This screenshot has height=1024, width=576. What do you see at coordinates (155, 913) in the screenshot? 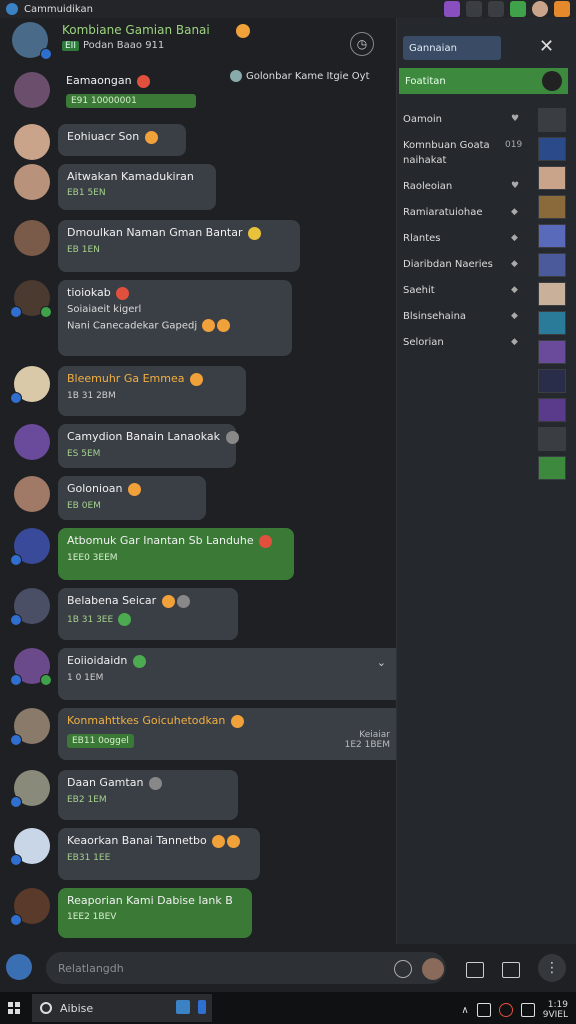
I see `message-bubble: Reaporian Kami Dabise Iank B 1EE2 1BEV` at bounding box center [155, 913].